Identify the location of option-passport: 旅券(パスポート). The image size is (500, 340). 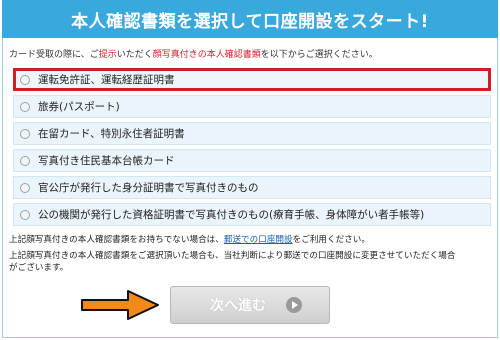
(252, 106).